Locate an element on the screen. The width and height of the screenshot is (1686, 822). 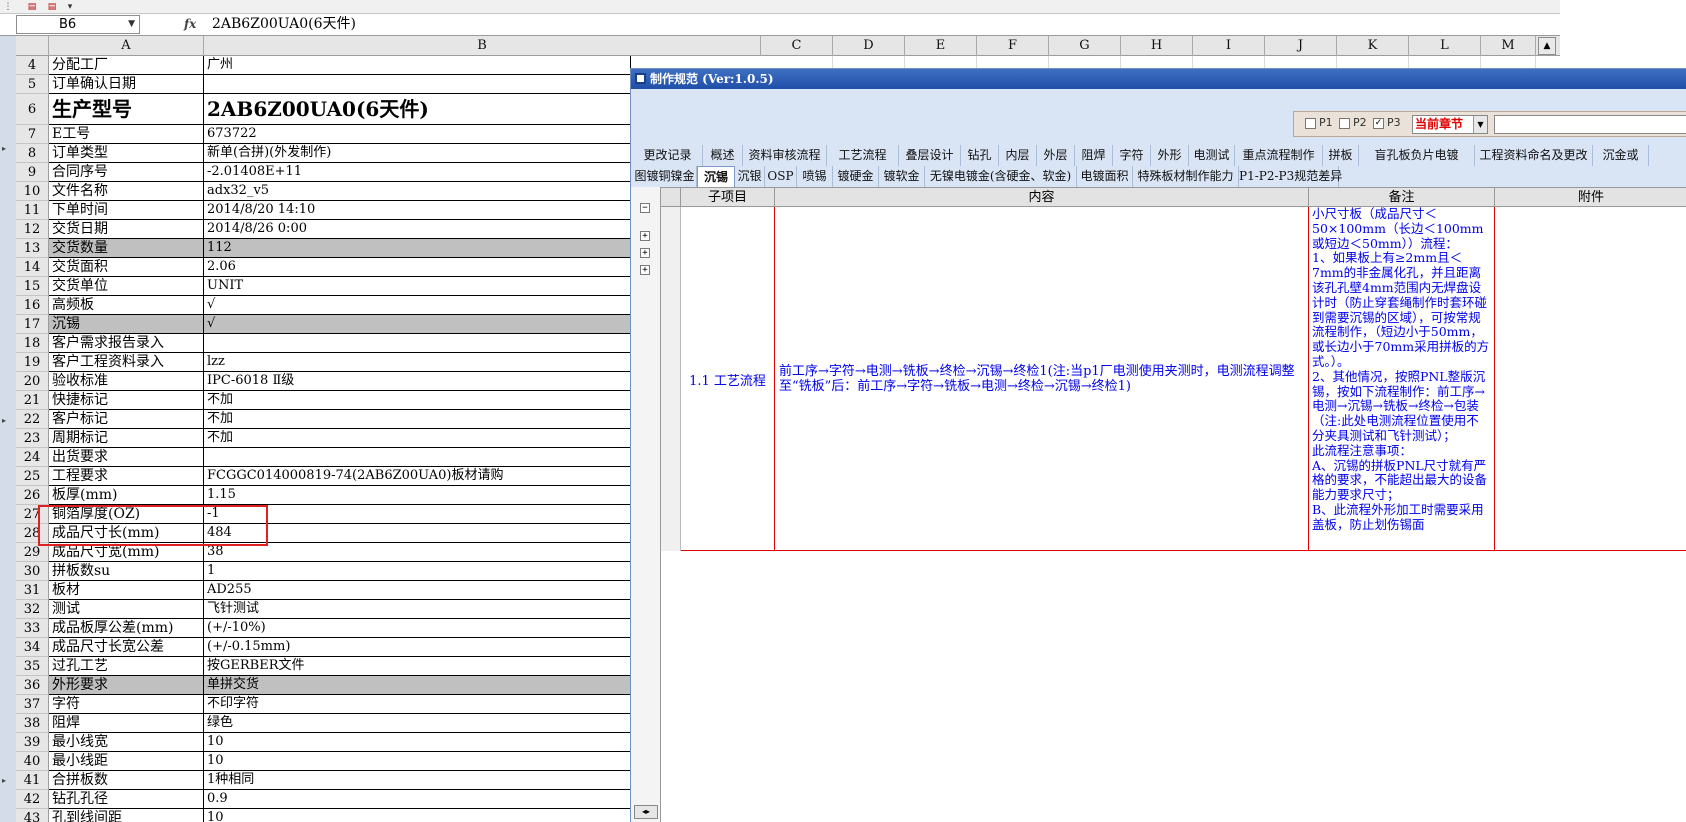
header-attachment: 附件 is located at coordinates (1590, 197).